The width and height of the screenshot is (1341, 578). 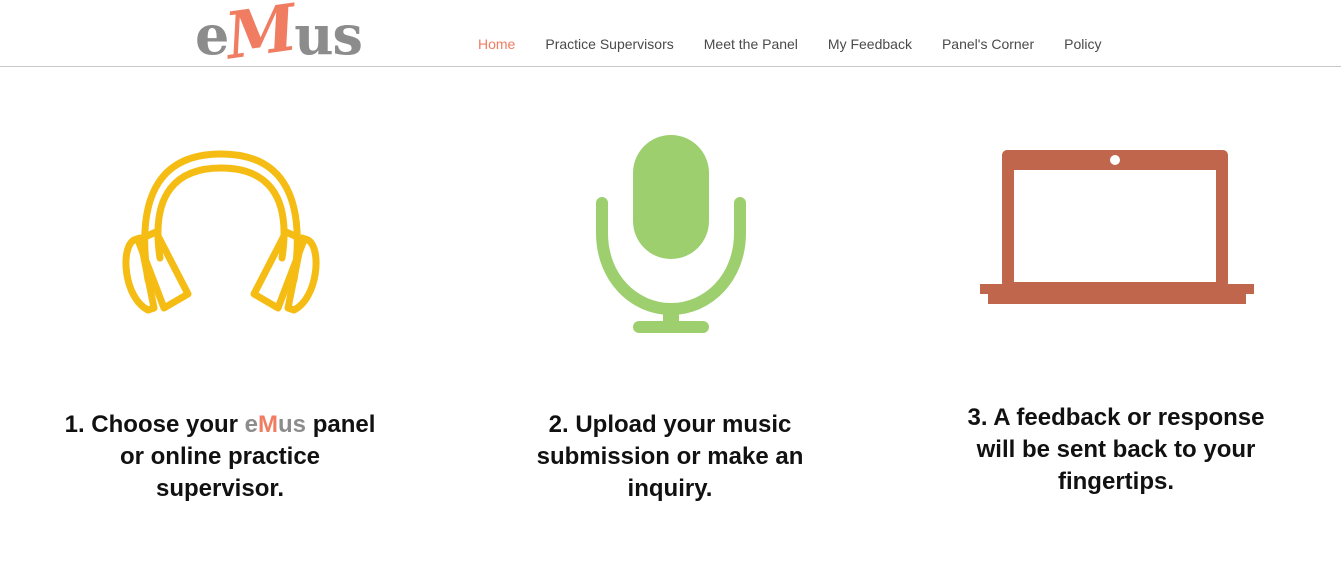 I want to click on step-3-line-3: fingertips., so click(x=1115, y=481).